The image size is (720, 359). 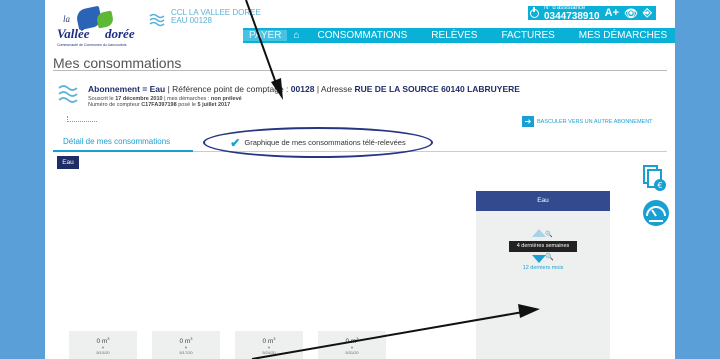 What do you see at coordinates (159, 105) in the screenshot?
I see `compteur-value: C17FA397198` at bounding box center [159, 105].